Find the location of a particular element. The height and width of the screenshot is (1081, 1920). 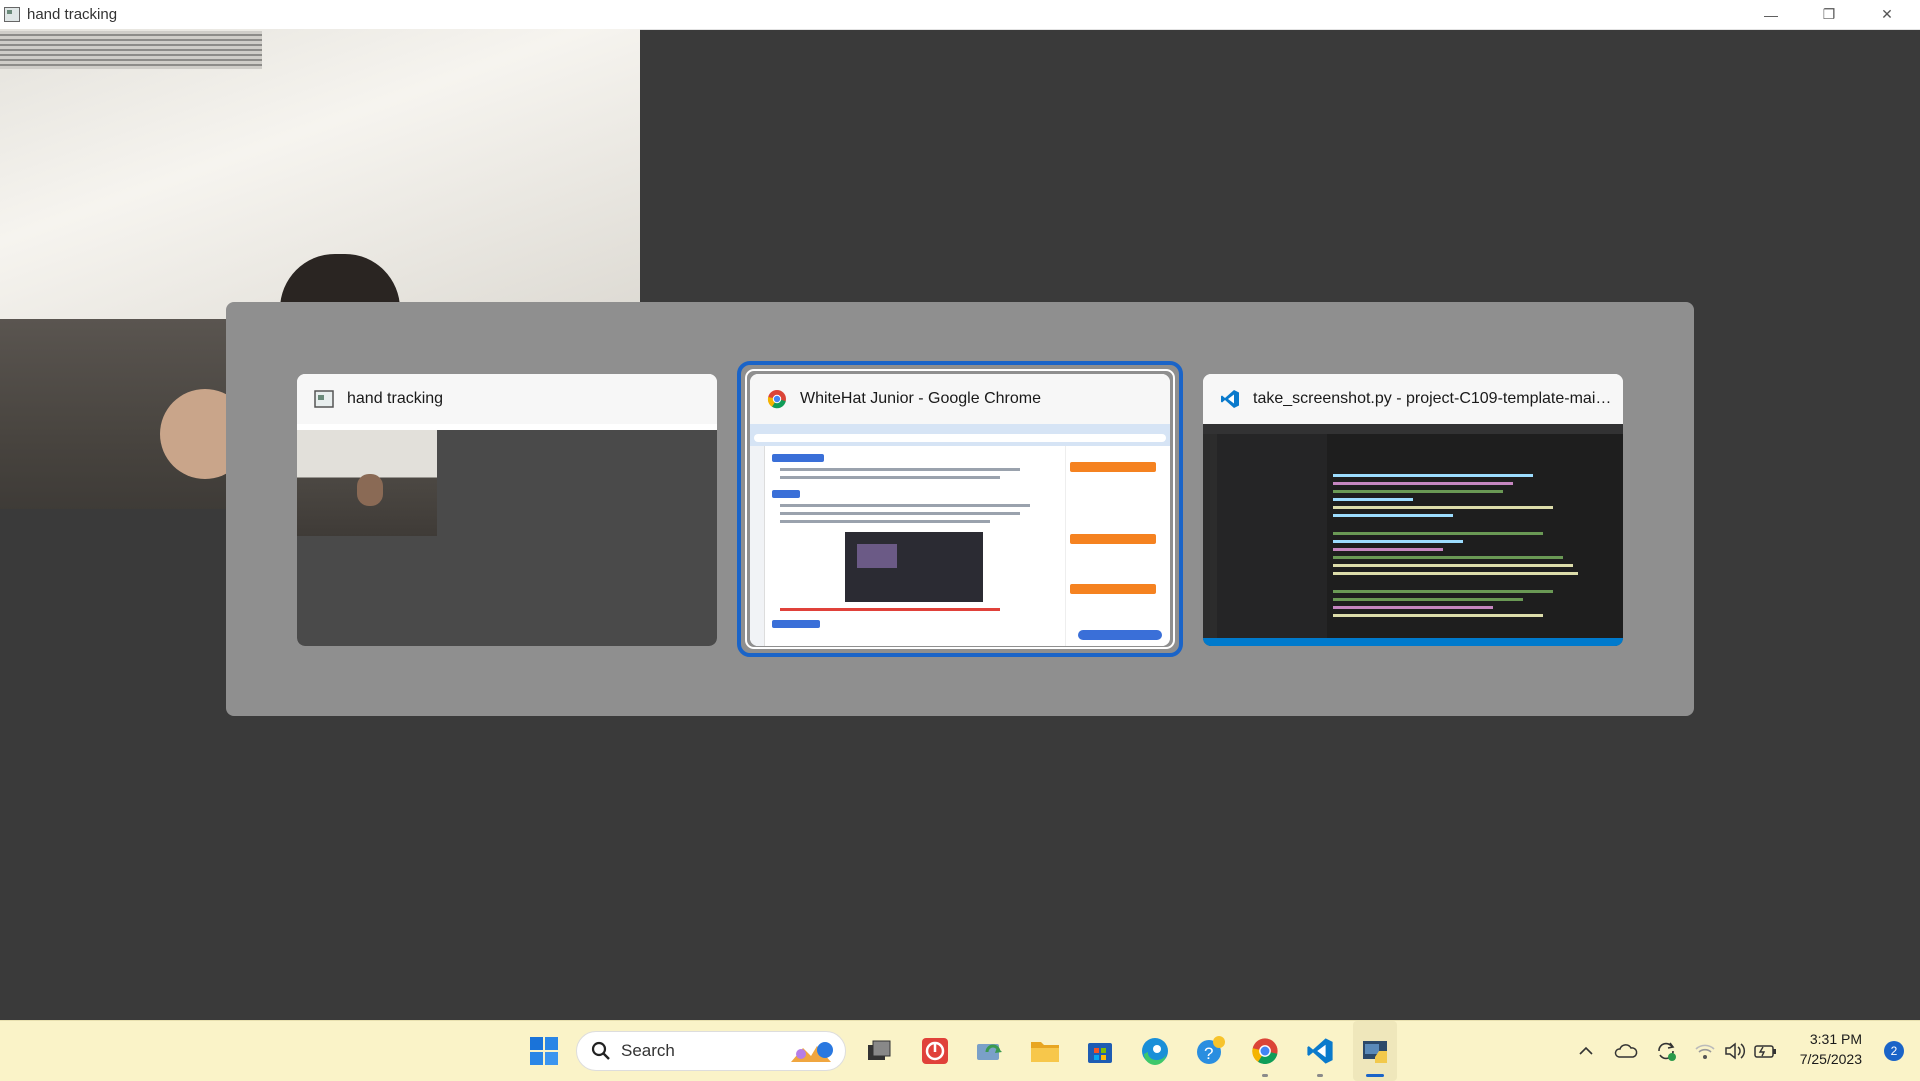

selection-inner-outline is located at coordinates (960, 509).